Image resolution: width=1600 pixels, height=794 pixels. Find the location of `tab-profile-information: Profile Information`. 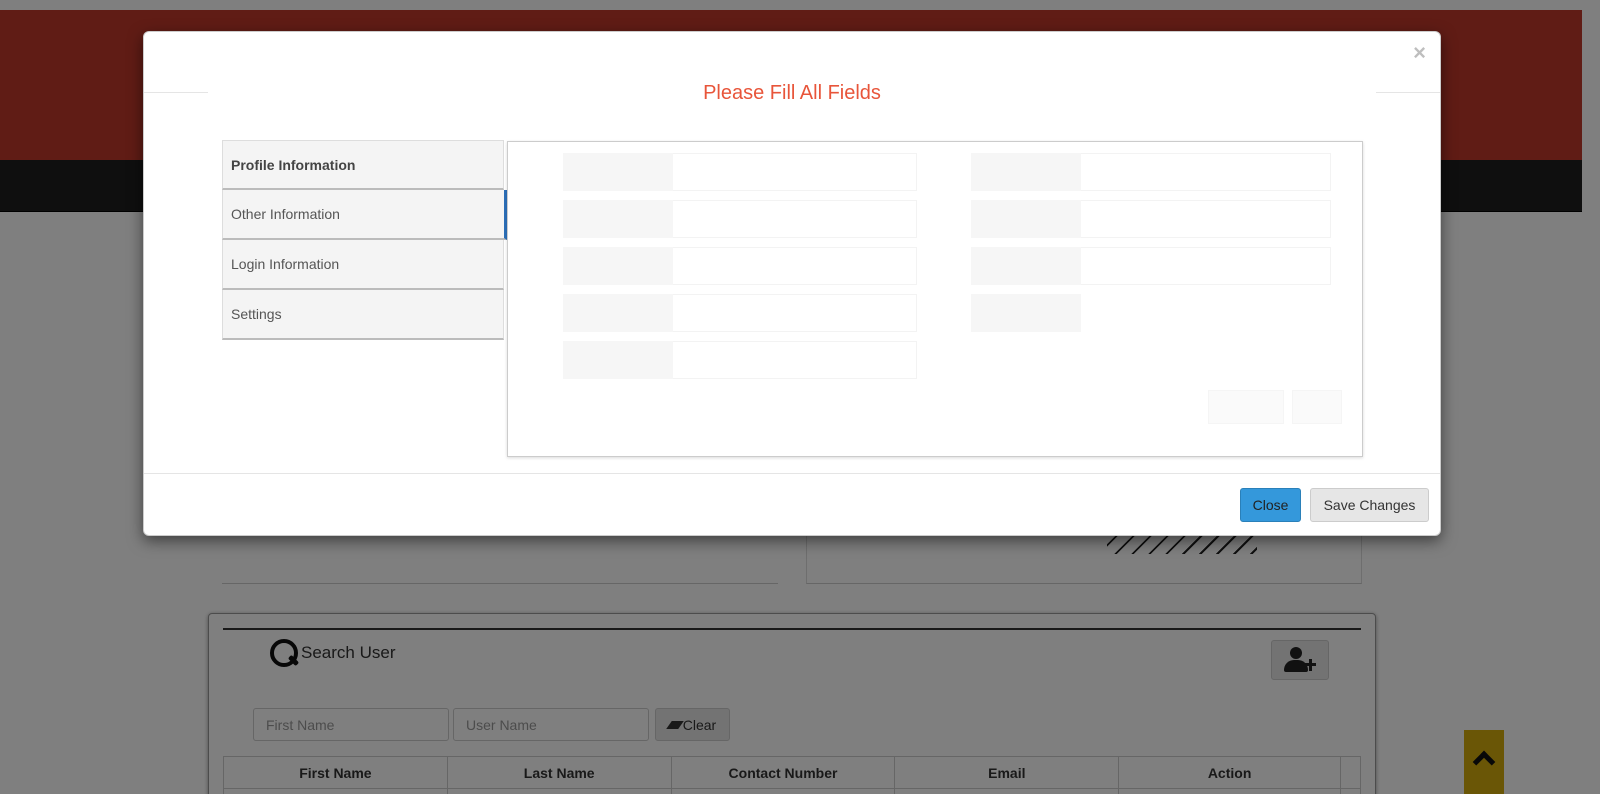

tab-profile-information: Profile Information is located at coordinates (363, 165).